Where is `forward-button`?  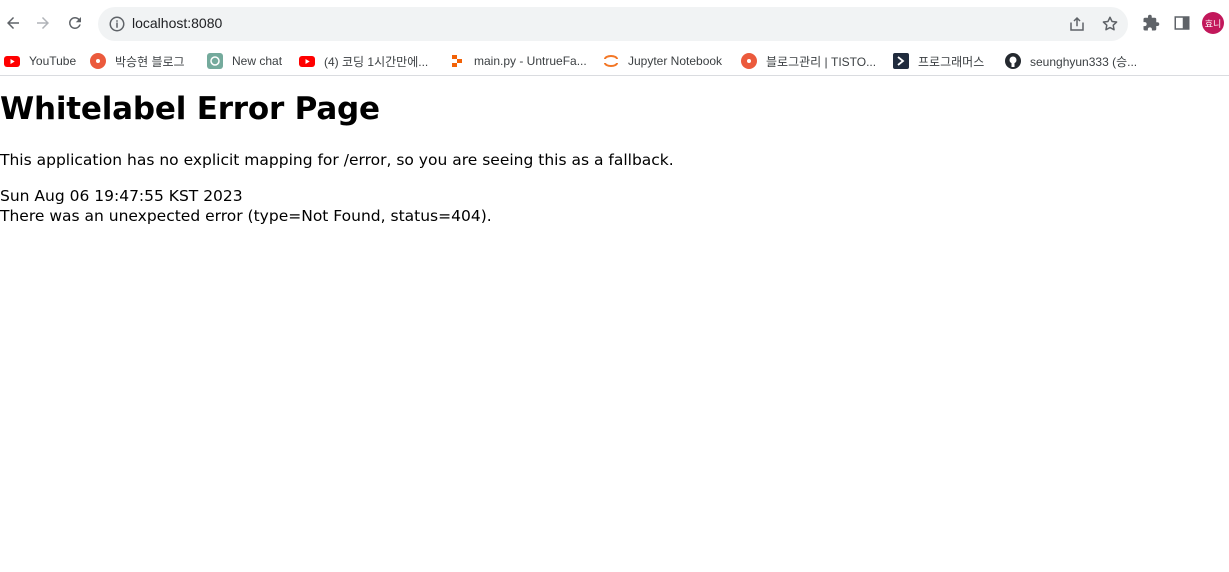
forward-button is located at coordinates (43, 23).